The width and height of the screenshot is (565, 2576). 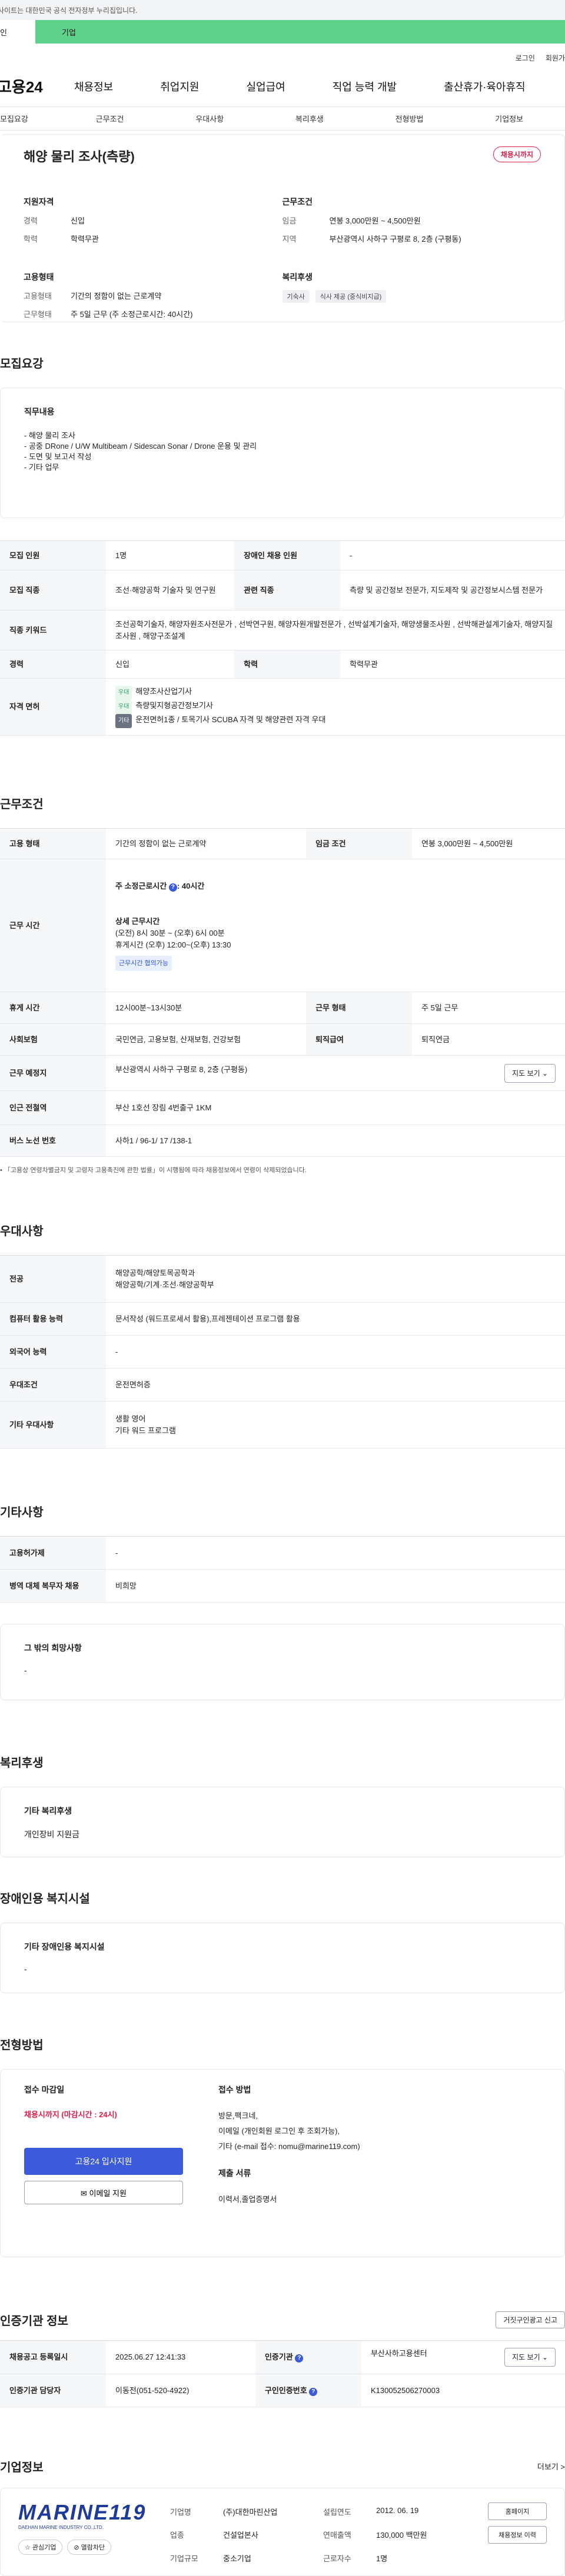 I want to click on nav-unemployment-benefit: 실업급여, so click(x=266, y=86).